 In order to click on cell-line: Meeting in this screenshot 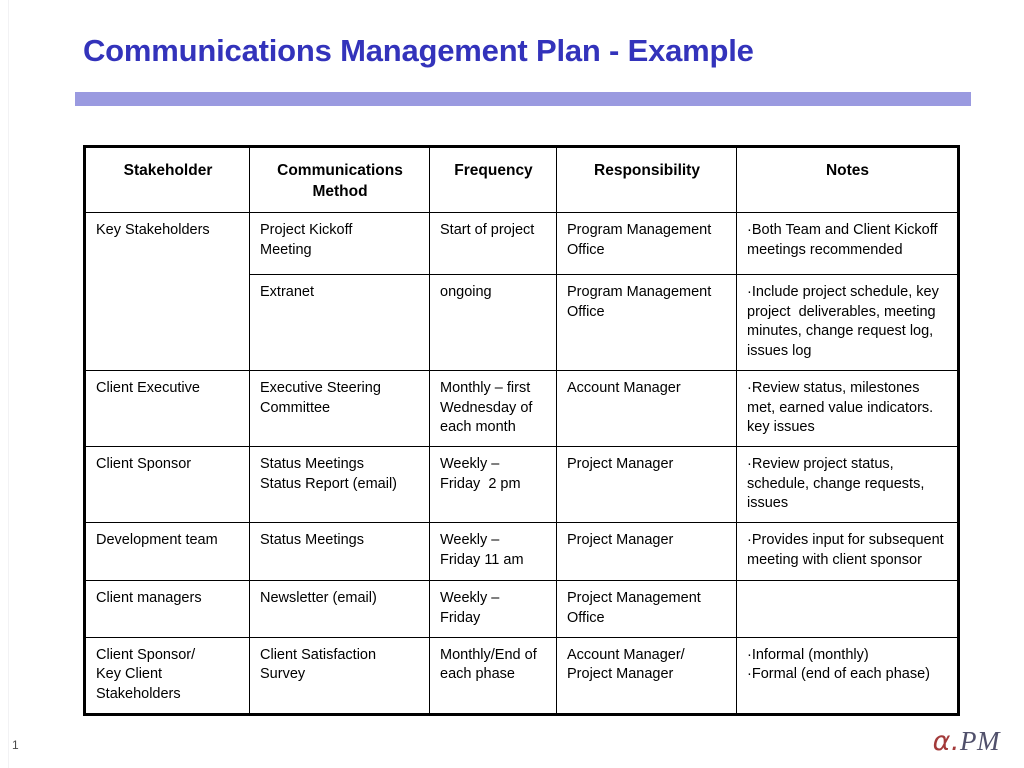, I will do `click(286, 249)`.